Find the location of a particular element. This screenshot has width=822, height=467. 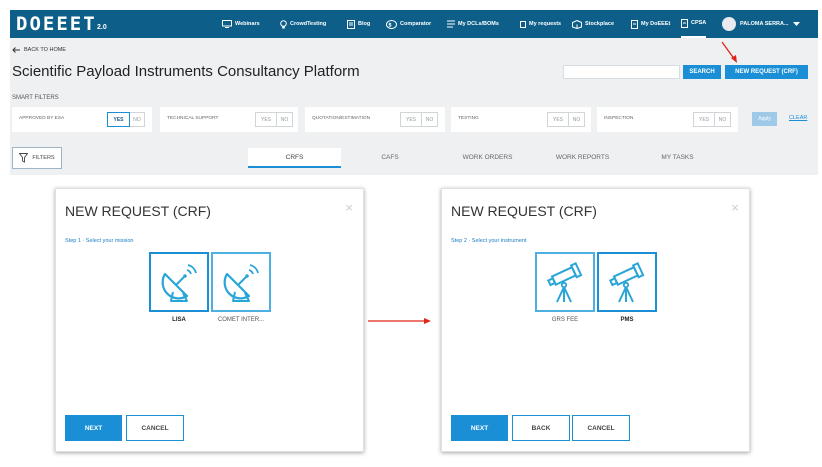

arrow-left-icon is located at coordinates (16, 50).